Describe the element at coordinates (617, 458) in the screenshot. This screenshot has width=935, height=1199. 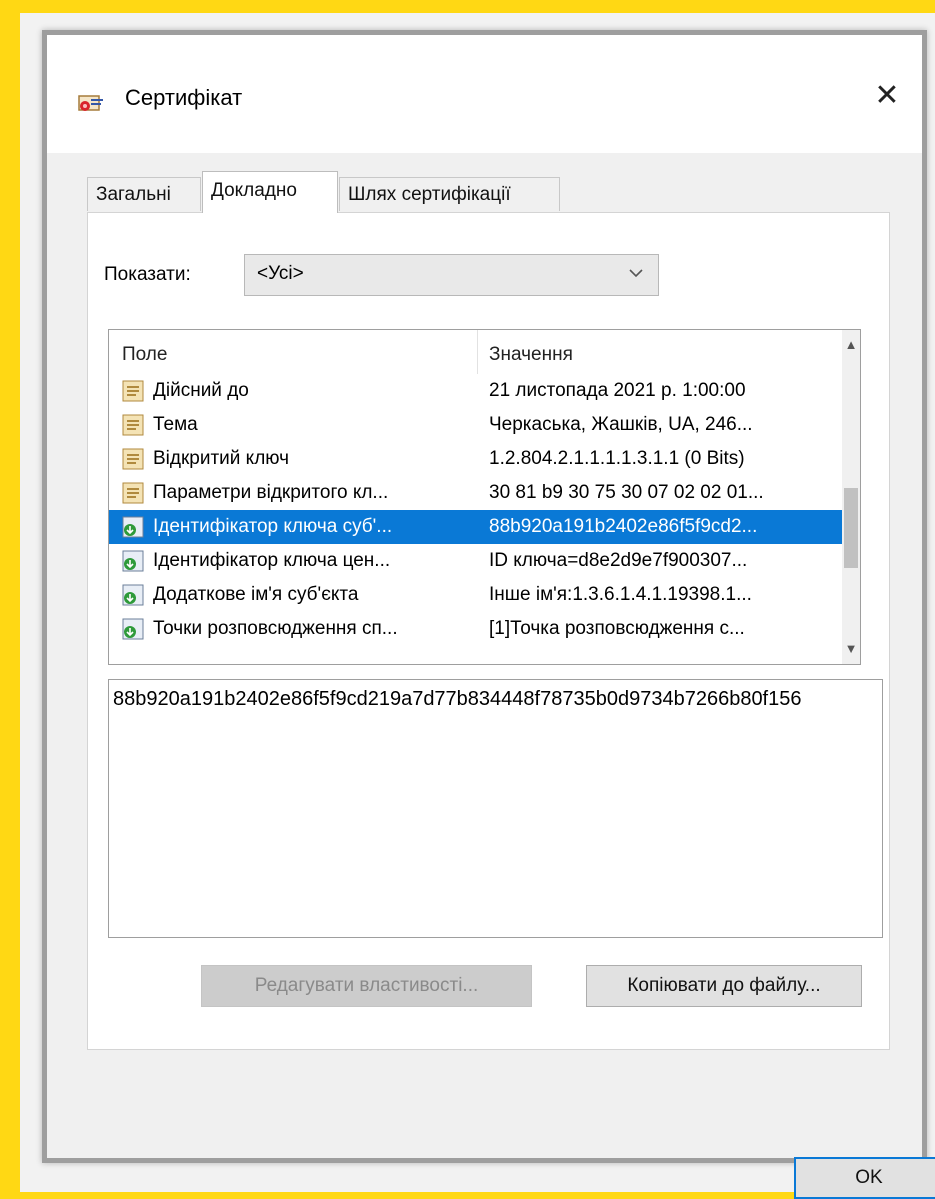
I see `row-value: 1.2.804.2.1.1.1.1.3.1.1 (0 Bits)` at that location.